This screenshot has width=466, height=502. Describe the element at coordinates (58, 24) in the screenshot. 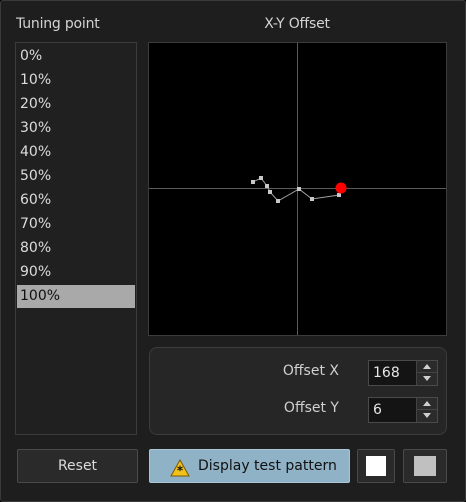

I see `tuning-point-header: Tuning point` at that location.